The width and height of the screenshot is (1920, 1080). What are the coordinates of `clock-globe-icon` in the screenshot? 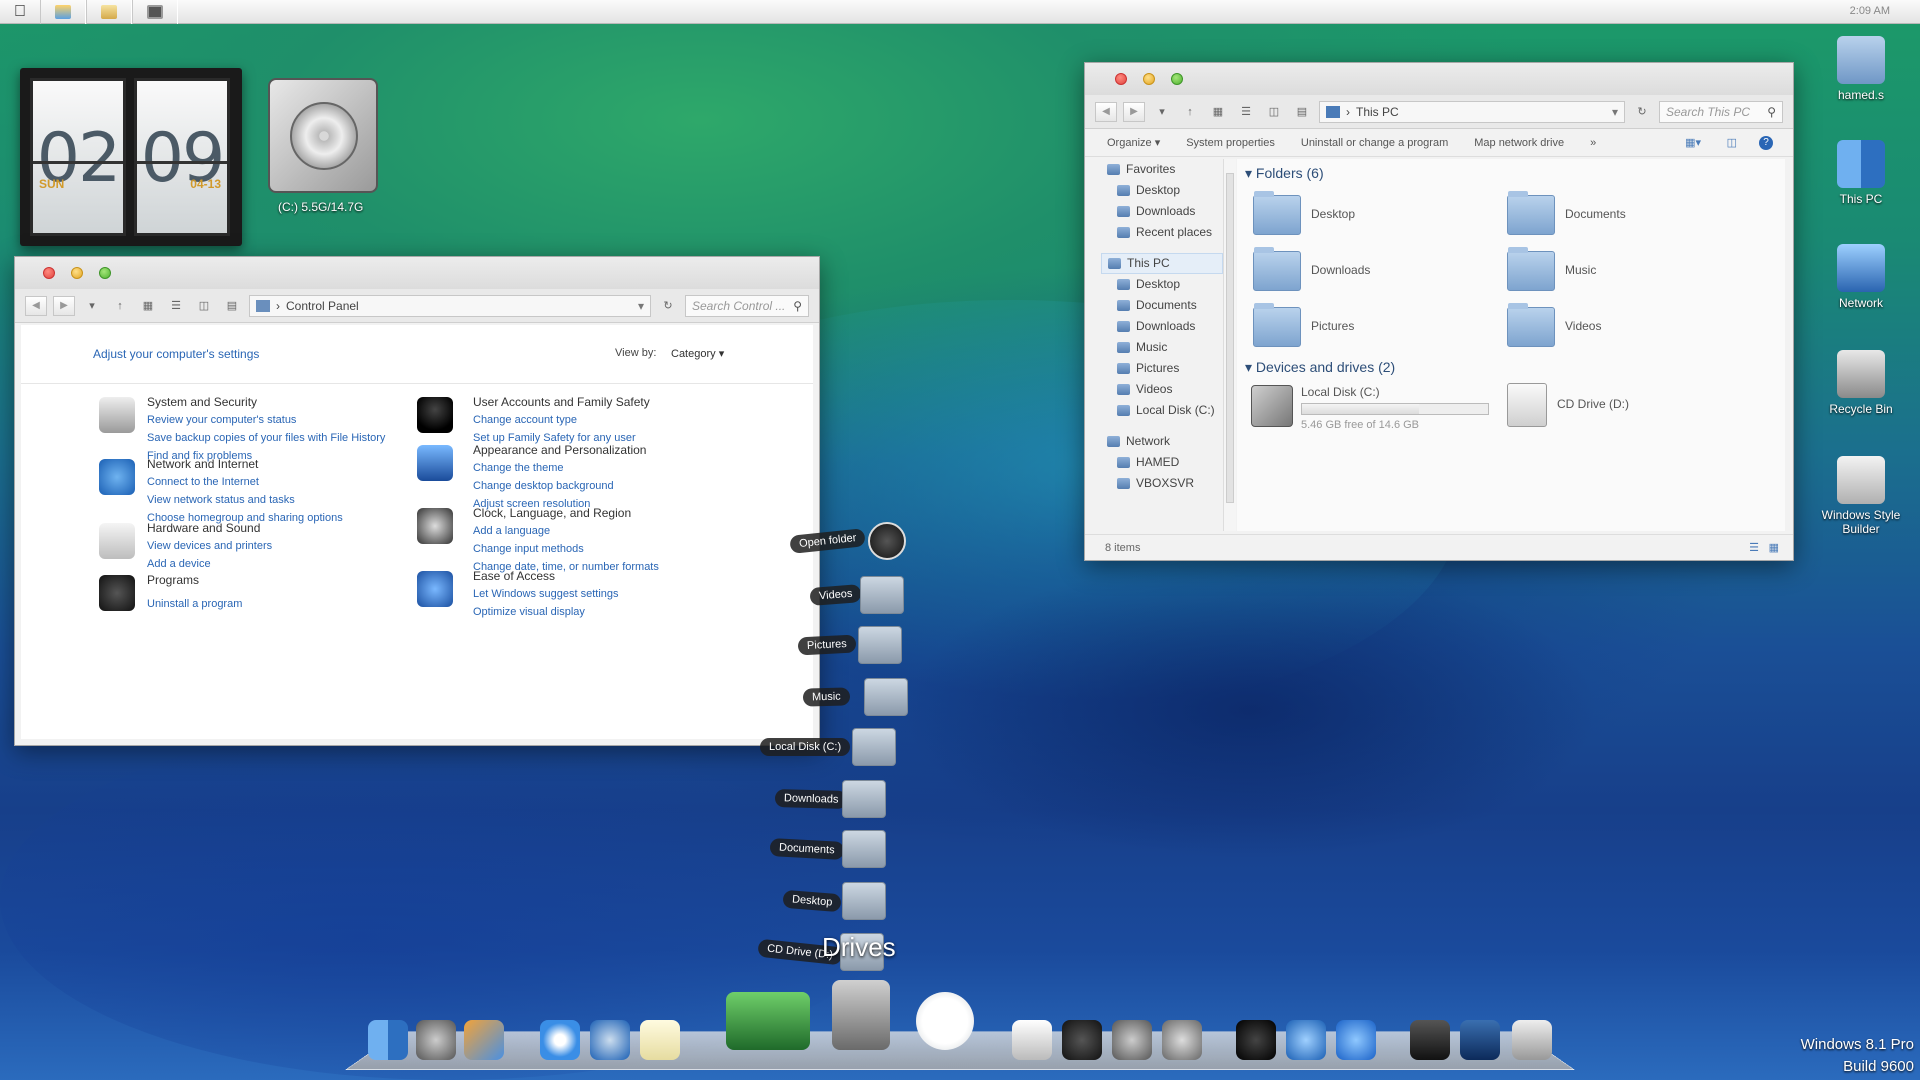 It's located at (435, 526).